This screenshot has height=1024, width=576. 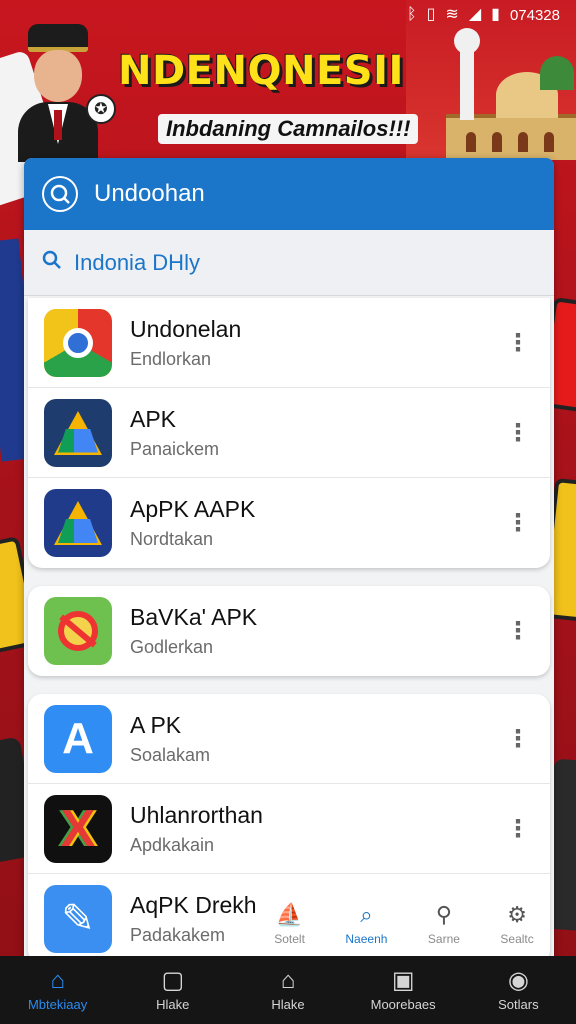 What do you see at coordinates (403, 980) in the screenshot?
I see `photo-icon: ▣` at bounding box center [403, 980].